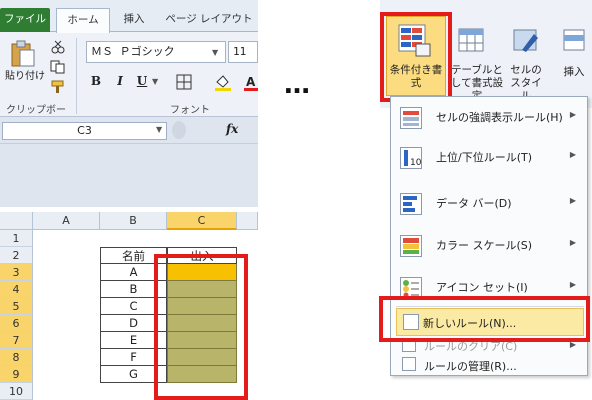 The image size is (592, 400). What do you see at coordinates (16, 391) in the screenshot?
I see `row-header: 10` at bounding box center [16, 391].